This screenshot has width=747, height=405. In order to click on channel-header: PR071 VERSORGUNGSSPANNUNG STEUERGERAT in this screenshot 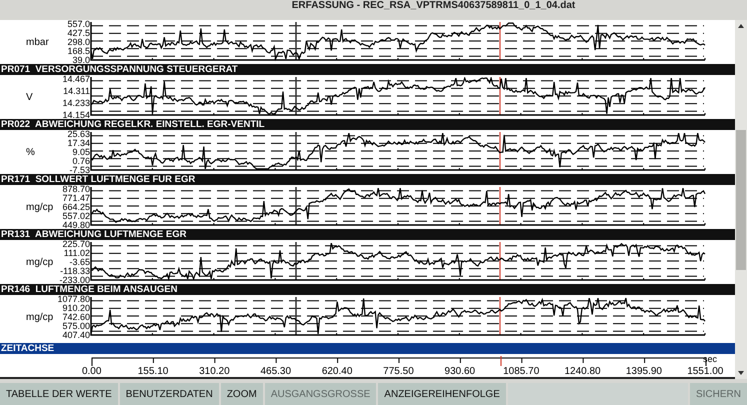, I will do `click(367, 69)`.